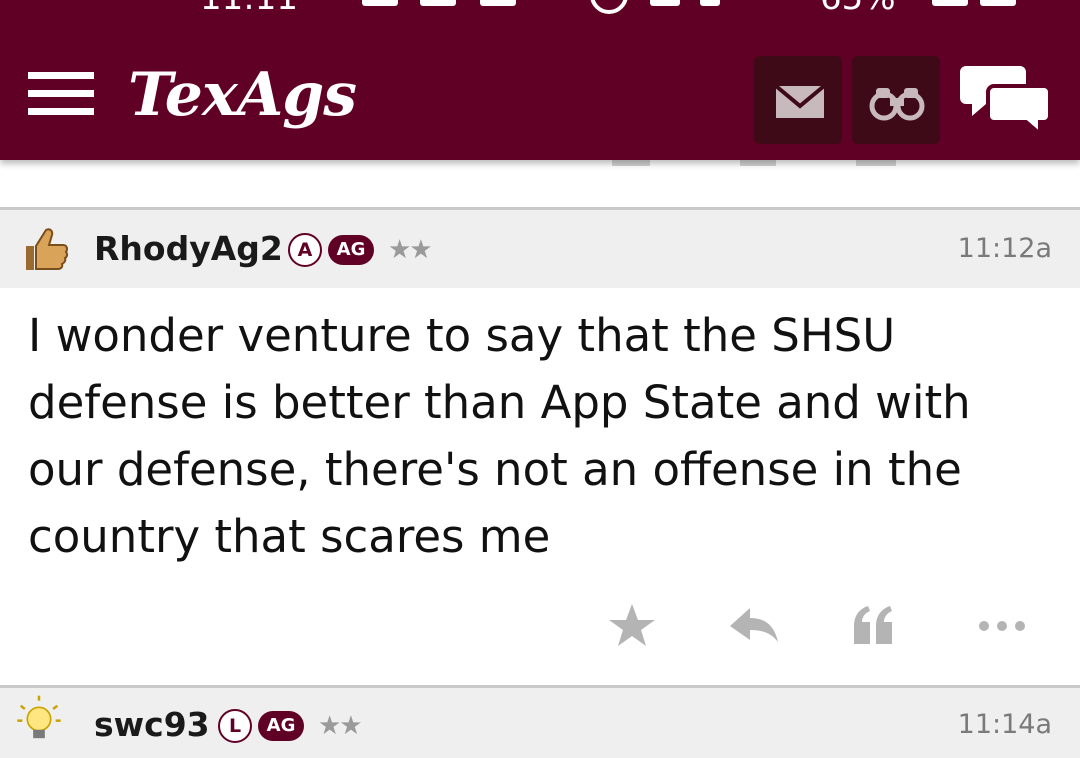  I want to click on watchlist-button, so click(896, 100).